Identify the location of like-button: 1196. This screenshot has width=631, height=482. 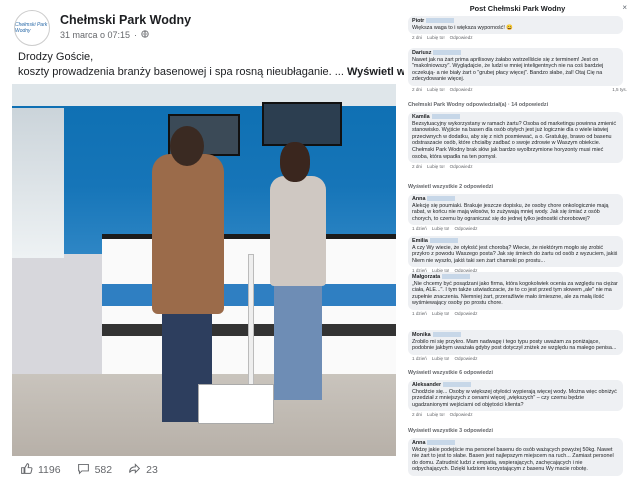
(40, 470).